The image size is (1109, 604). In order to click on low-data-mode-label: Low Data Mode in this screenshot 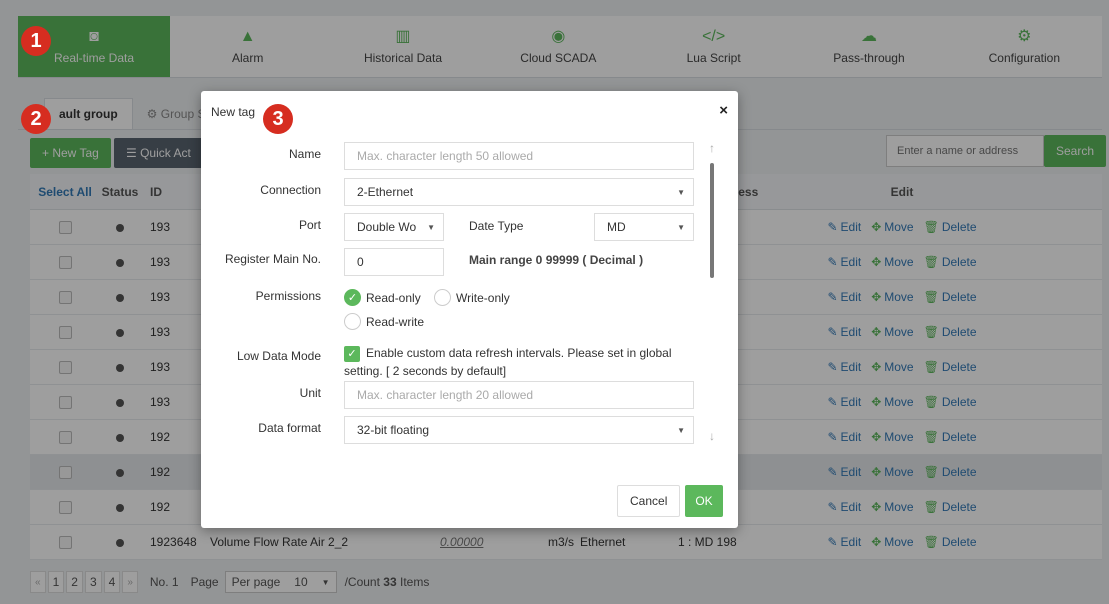, I will do `click(278, 356)`.